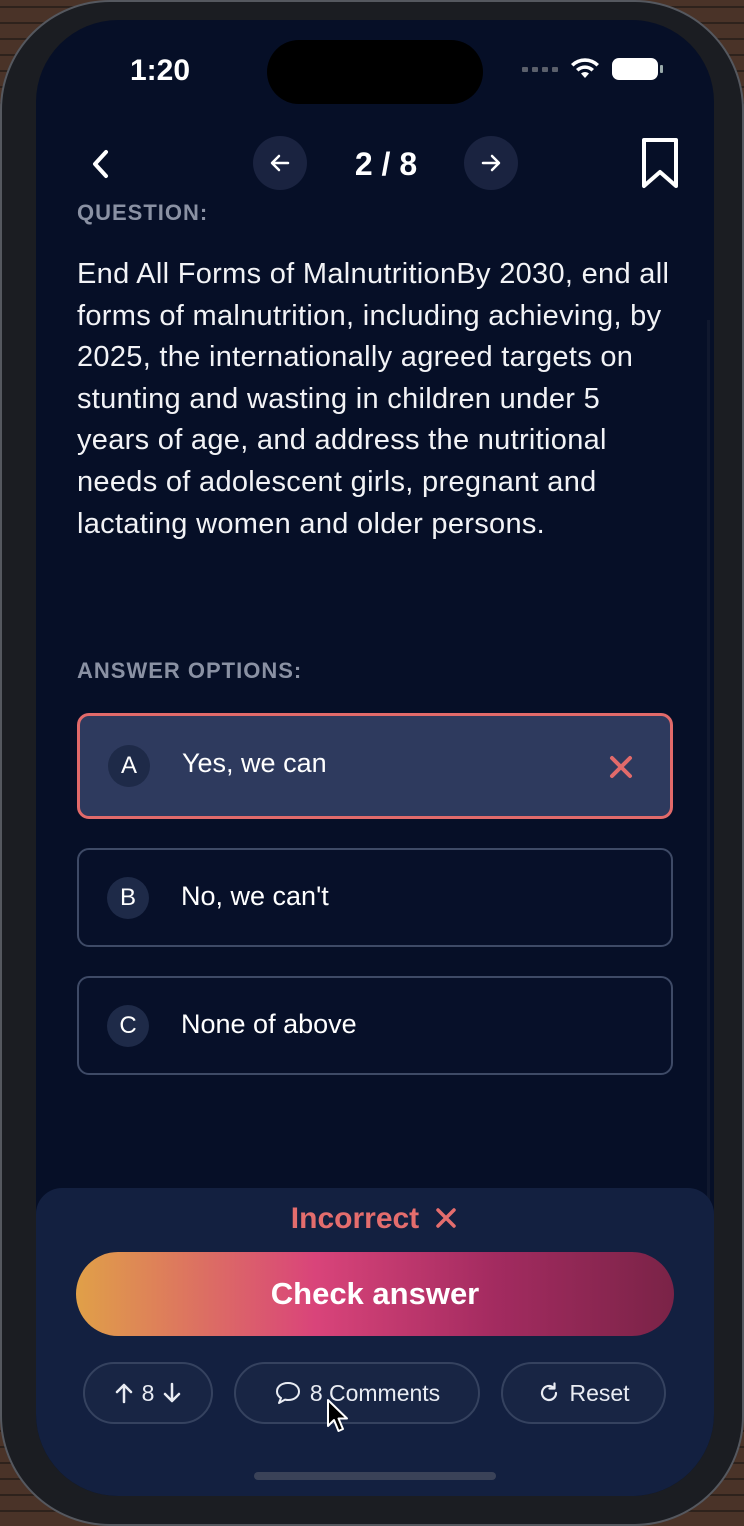  Describe the element at coordinates (375, 766) in the screenshot. I see `answer-option-a: A Yes, we can` at that location.